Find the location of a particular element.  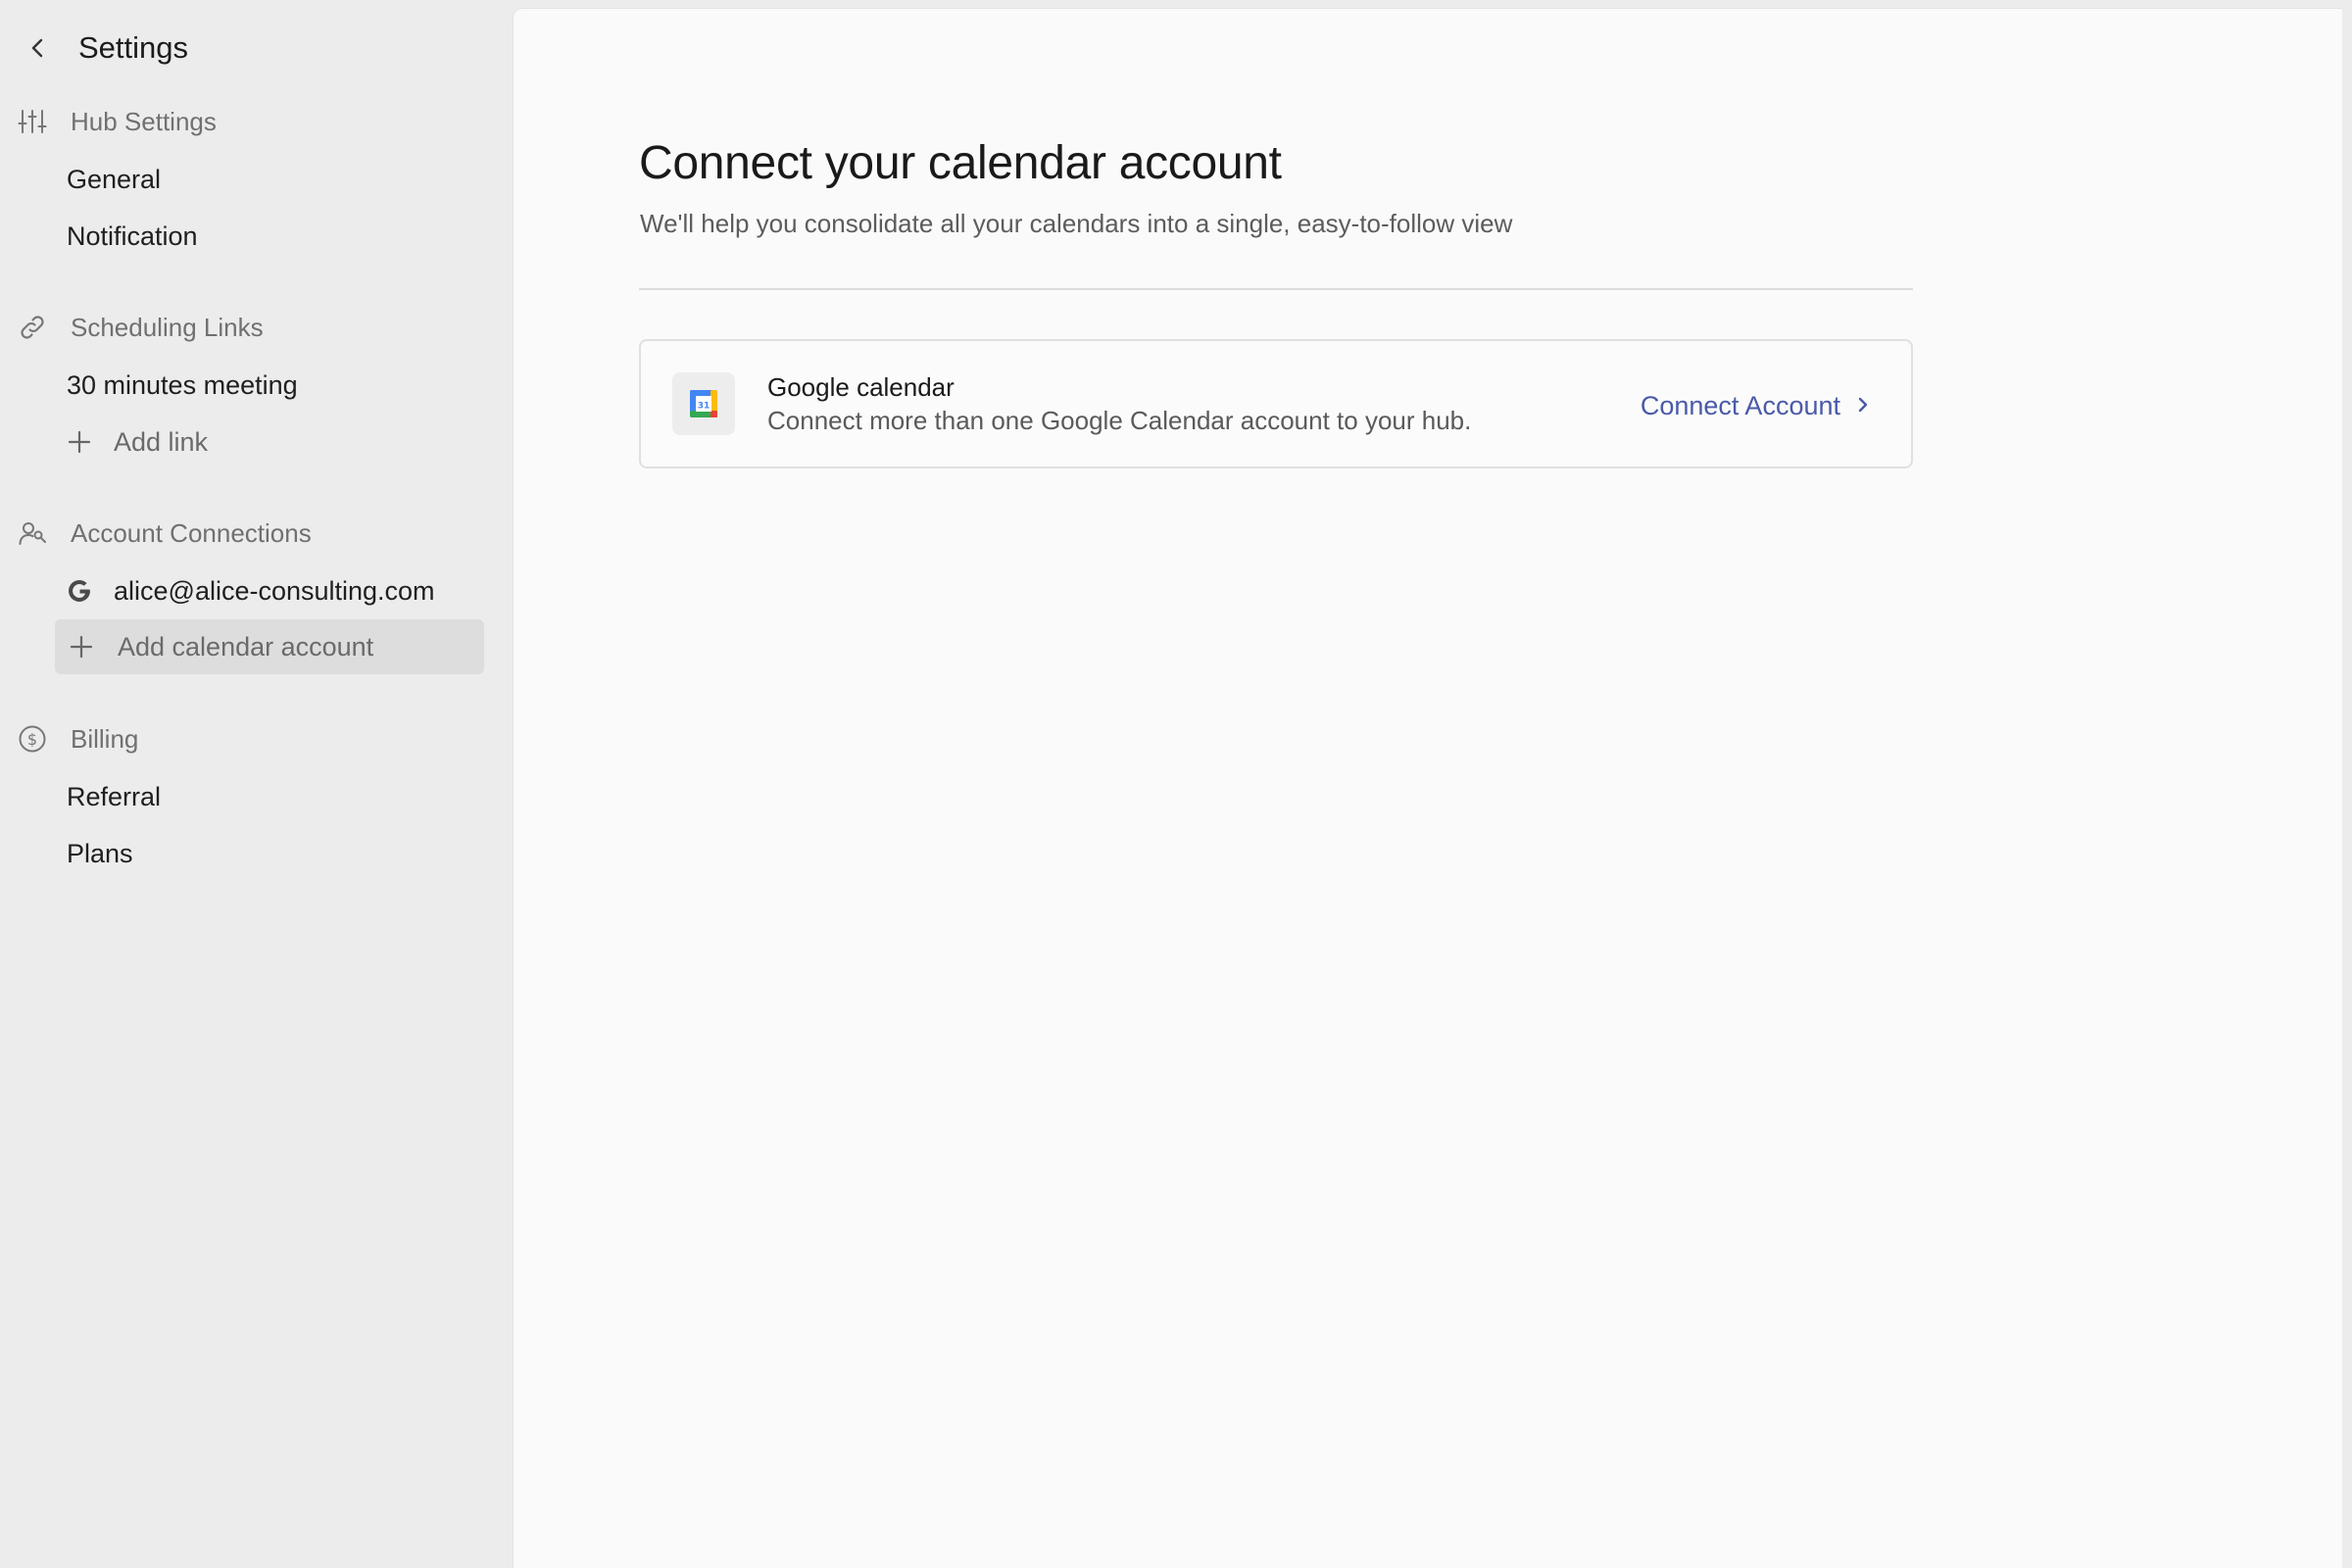

sidebar-item-general: General is located at coordinates (114, 179).